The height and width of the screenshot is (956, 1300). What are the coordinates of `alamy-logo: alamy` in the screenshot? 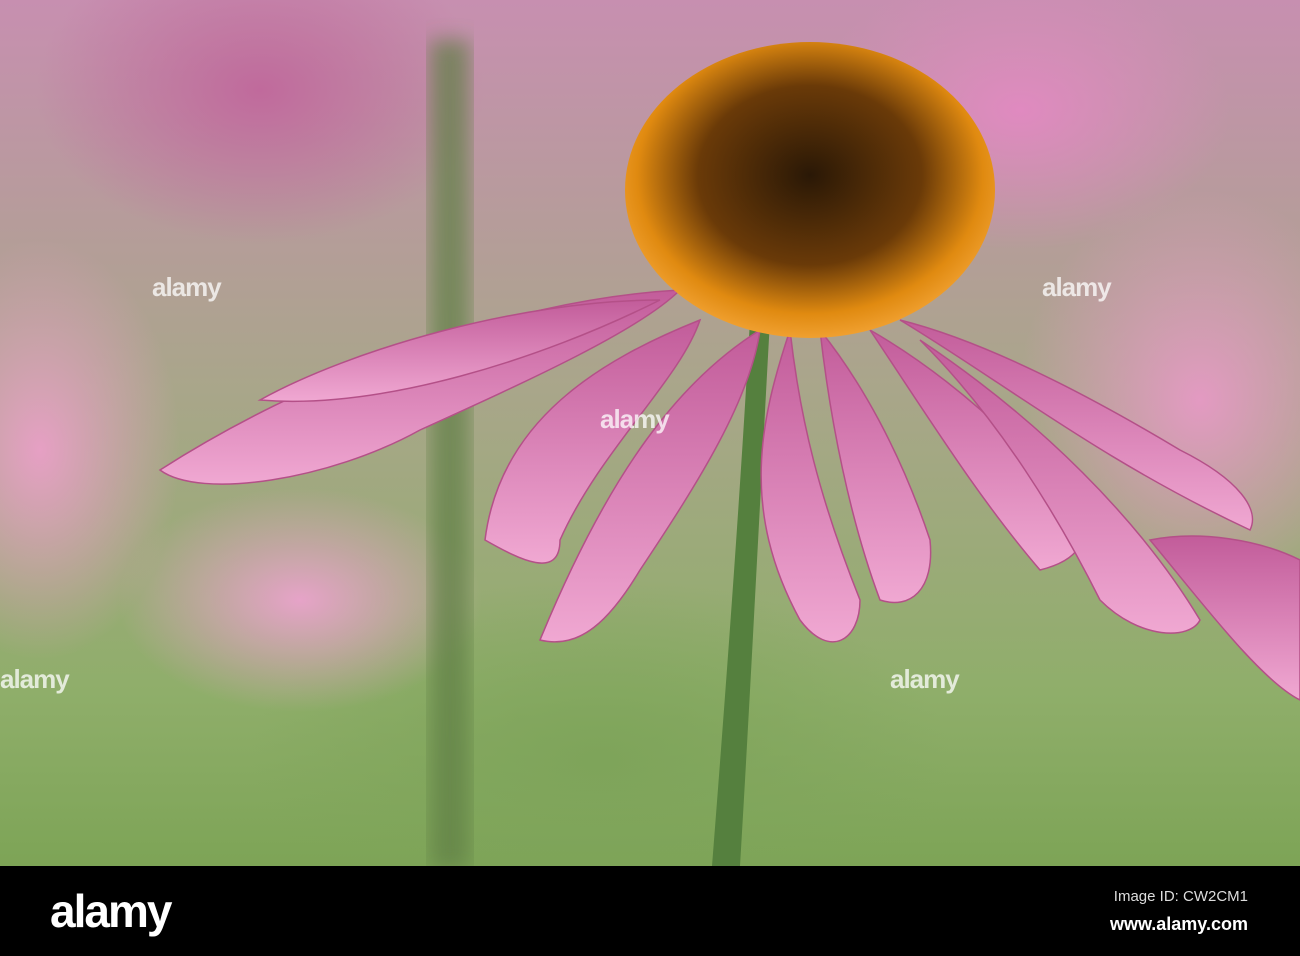 It's located at (111, 911).